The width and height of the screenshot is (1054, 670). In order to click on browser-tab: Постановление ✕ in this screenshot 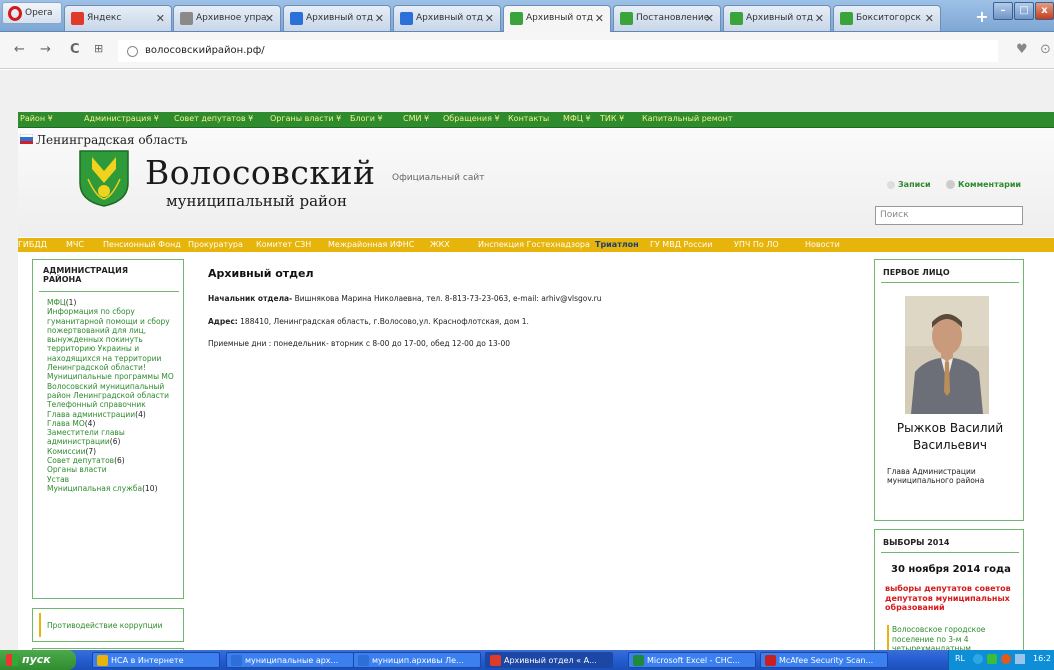, I will do `click(667, 18)`.